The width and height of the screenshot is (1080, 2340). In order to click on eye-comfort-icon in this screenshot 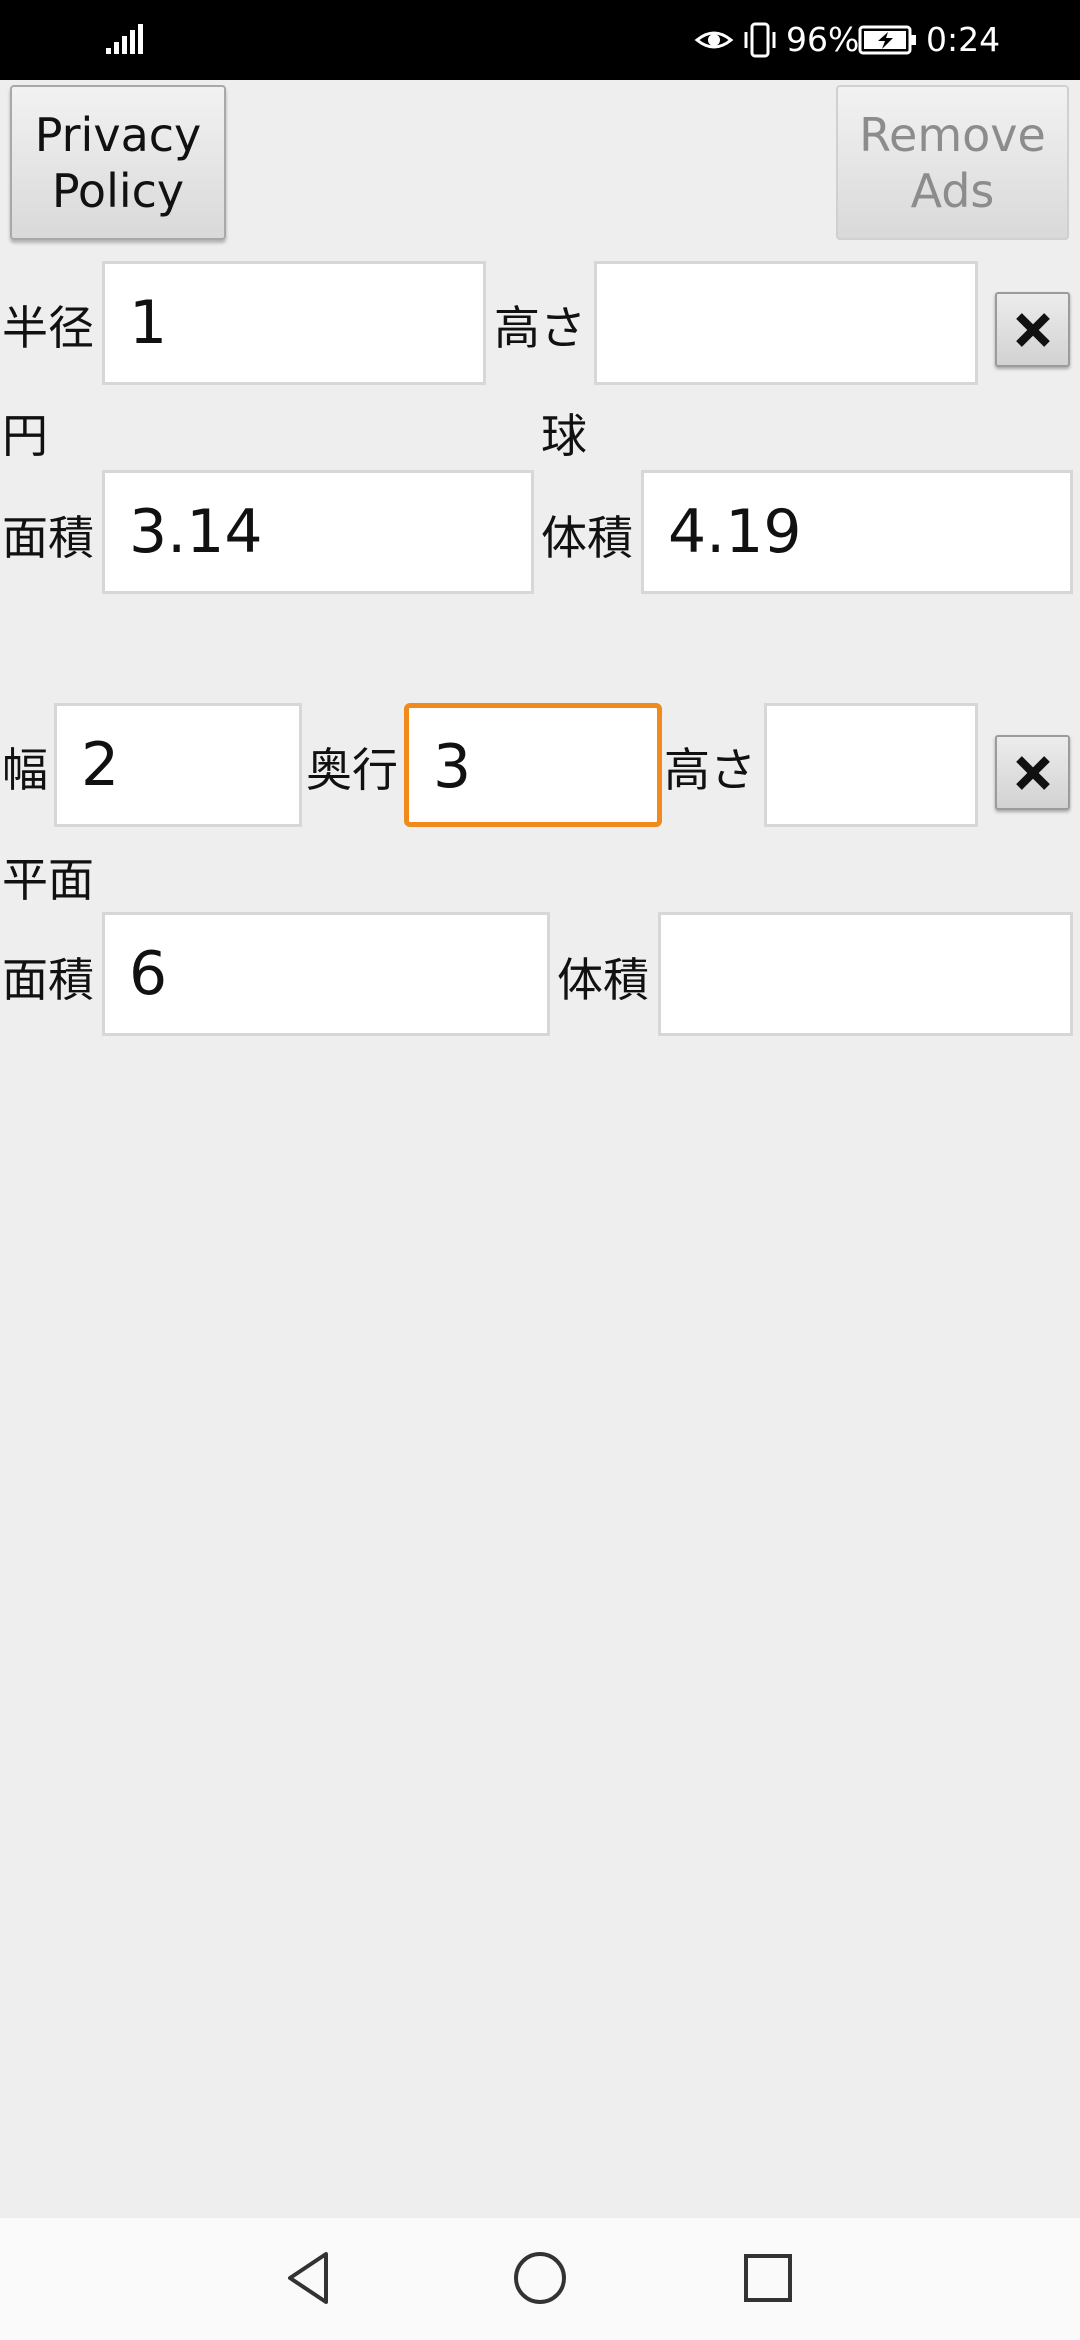, I will do `click(714, 40)`.